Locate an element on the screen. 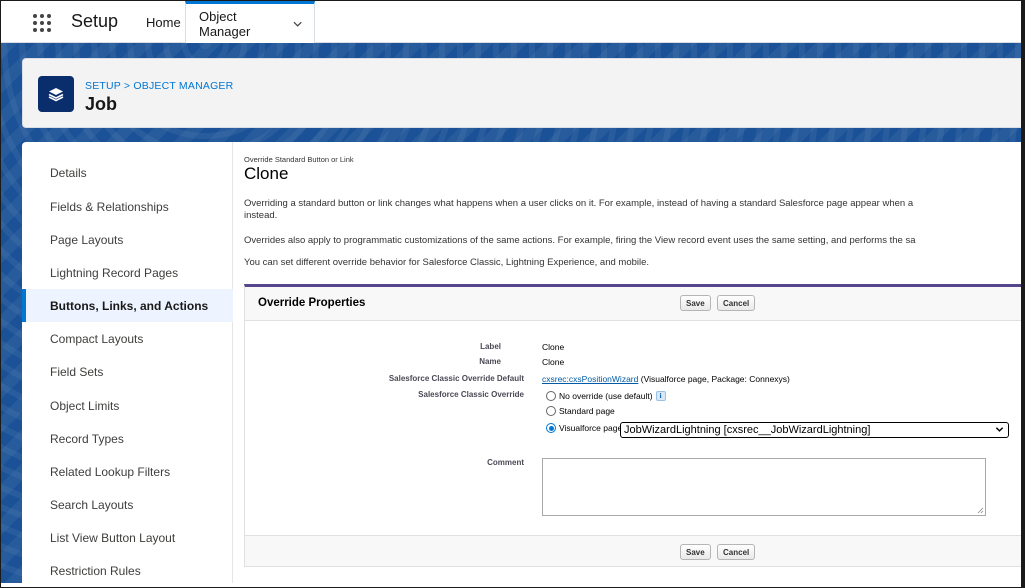 Image resolution: width=1025 pixels, height=588 pixels. option-standard-page-label: Standard page is located at coordinates (587, 411).